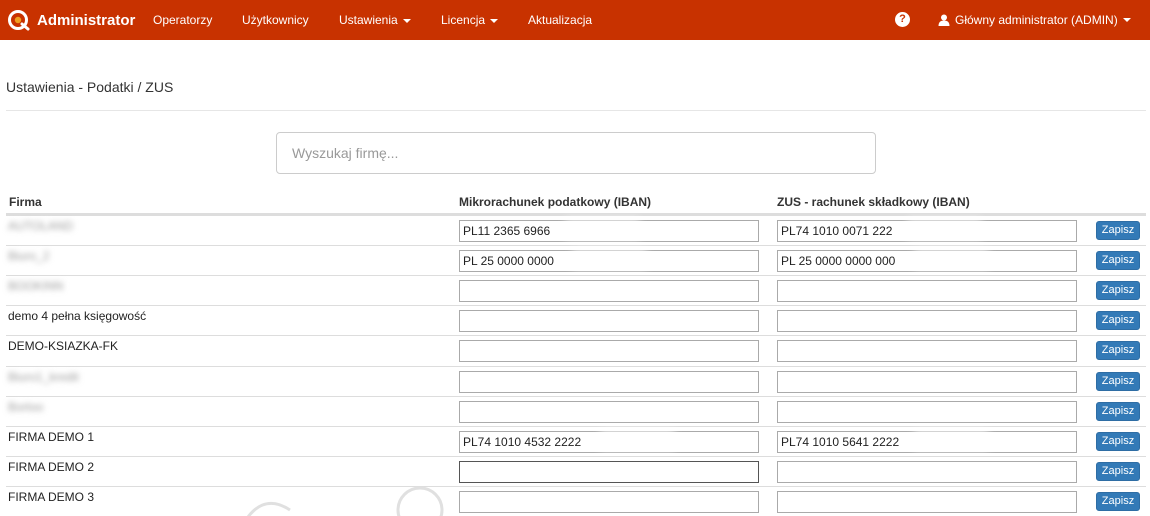  What do you see at coordinates (555, 202) in the screenshot?
I see `header-iban-tax: Mikrorachunek podatkowy (IBAN)` at bounding box center [555, 202].